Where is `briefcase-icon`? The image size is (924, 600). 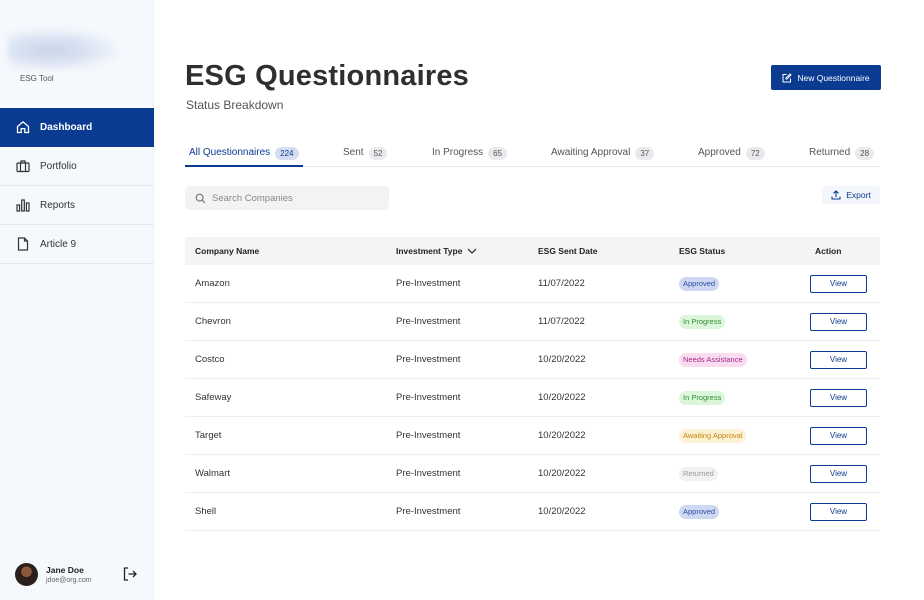 briefcase-icon is located at coordinates (23, 166).